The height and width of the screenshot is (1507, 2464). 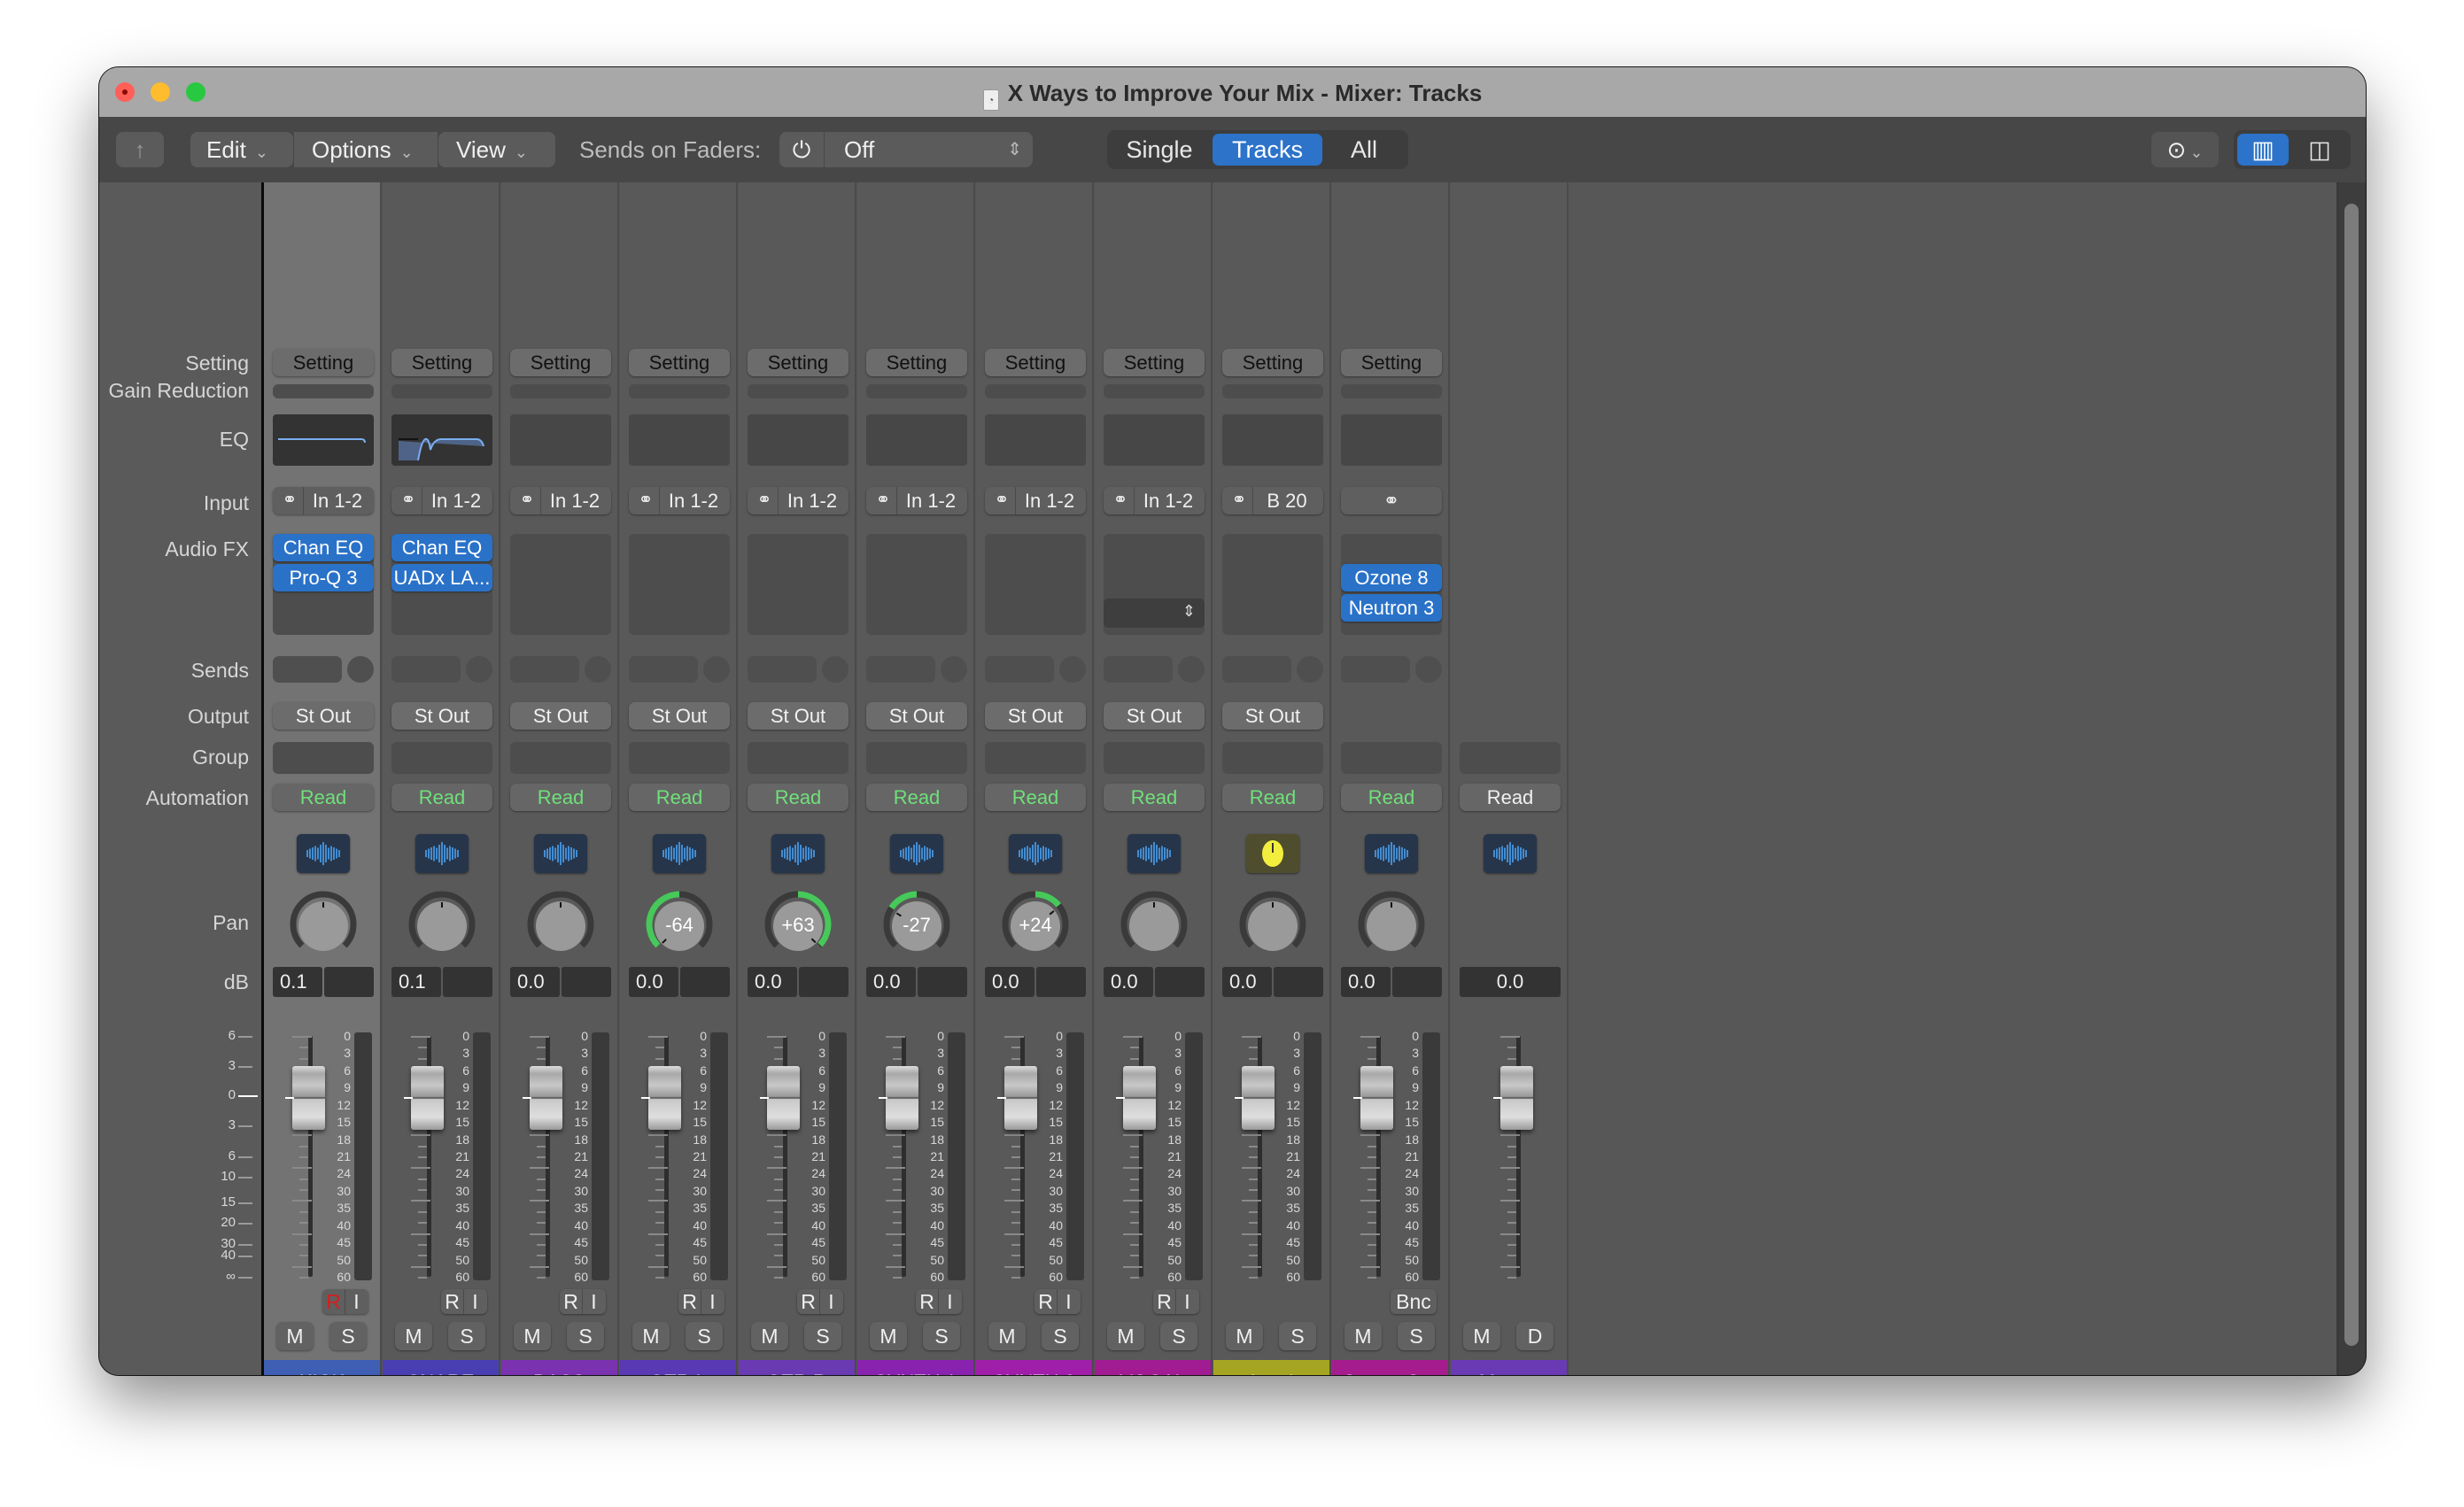 I want to click on dim-button: D, so click(x=1535, y=1336).